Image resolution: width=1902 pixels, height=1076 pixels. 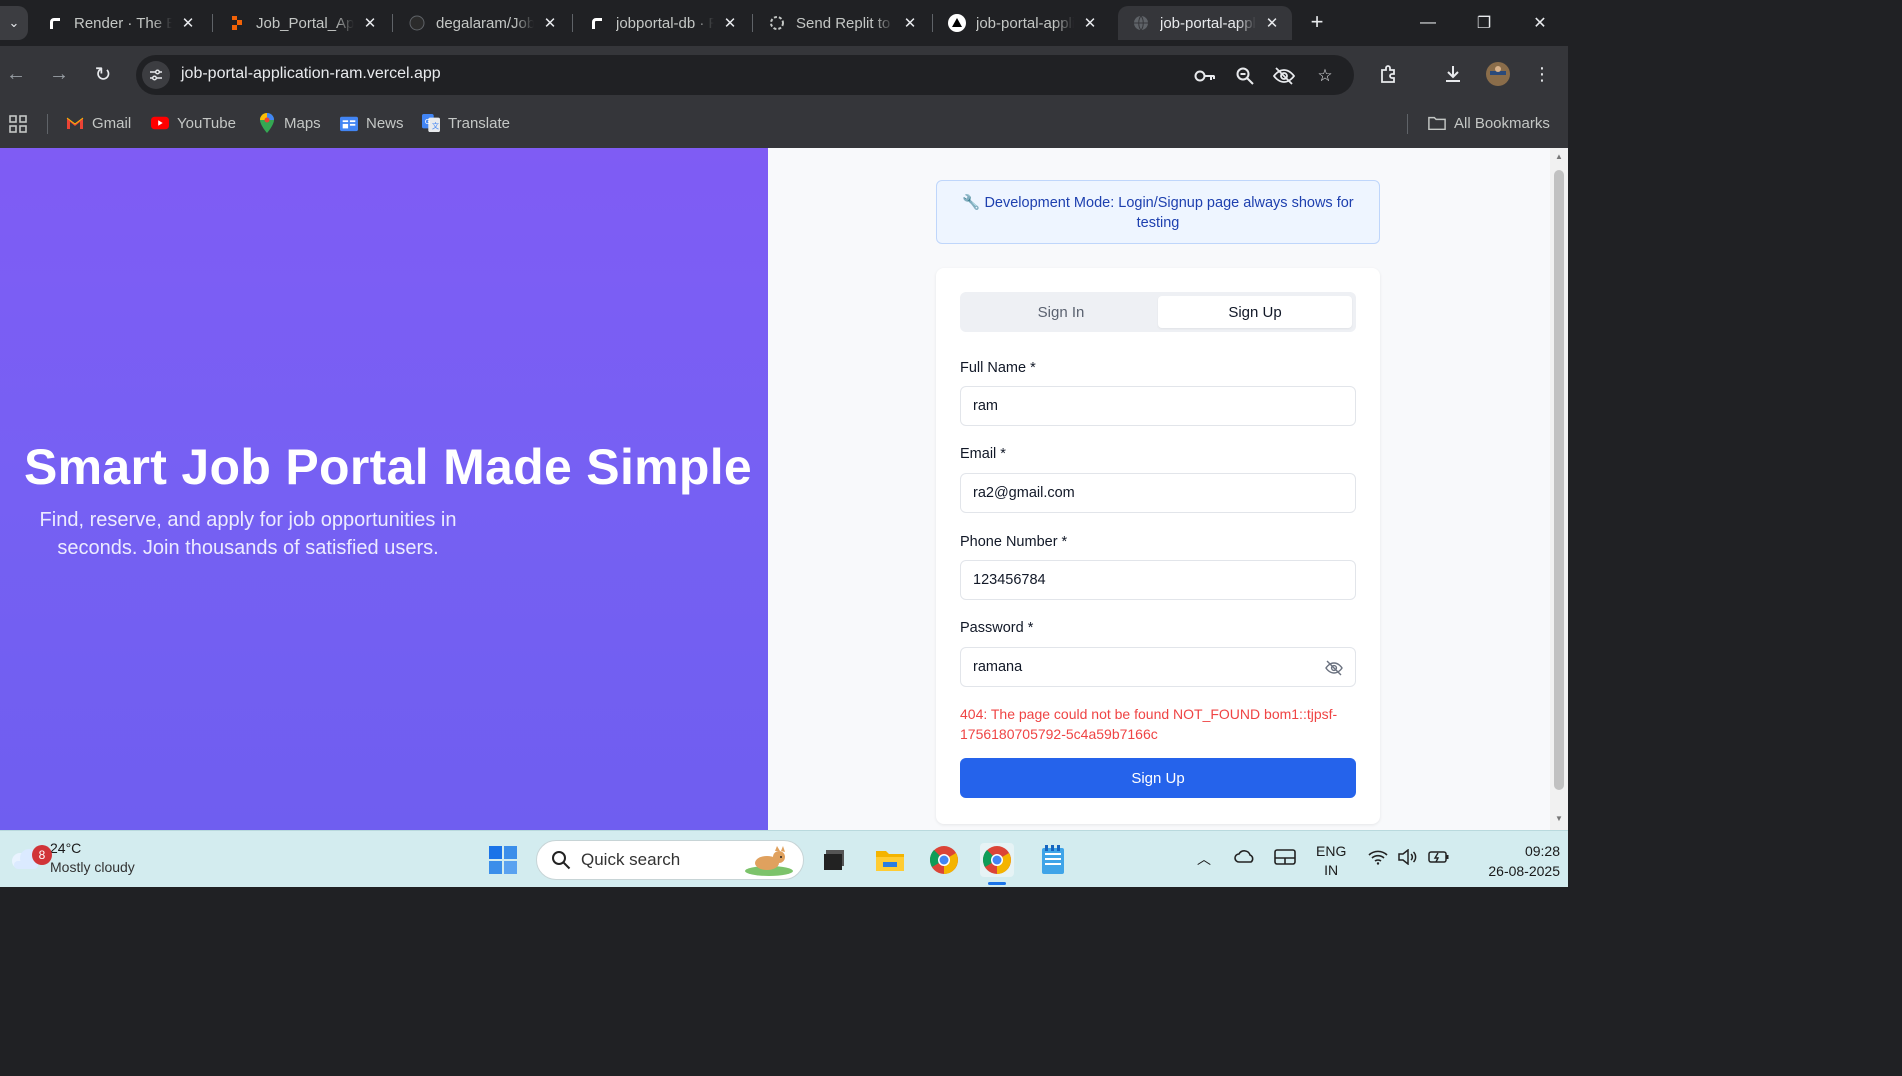 What do you see at coordinates (1208, 23) in the screenshot?
I see `tab-title: job-portal-application` at bounding box center [1208, 23].